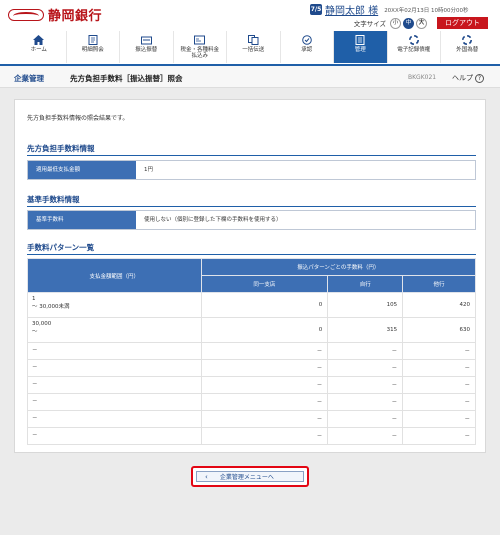  Describe the element at coordinates (467, 47) in the screenshot. I see `nav-forex: 外国為替` at that location.